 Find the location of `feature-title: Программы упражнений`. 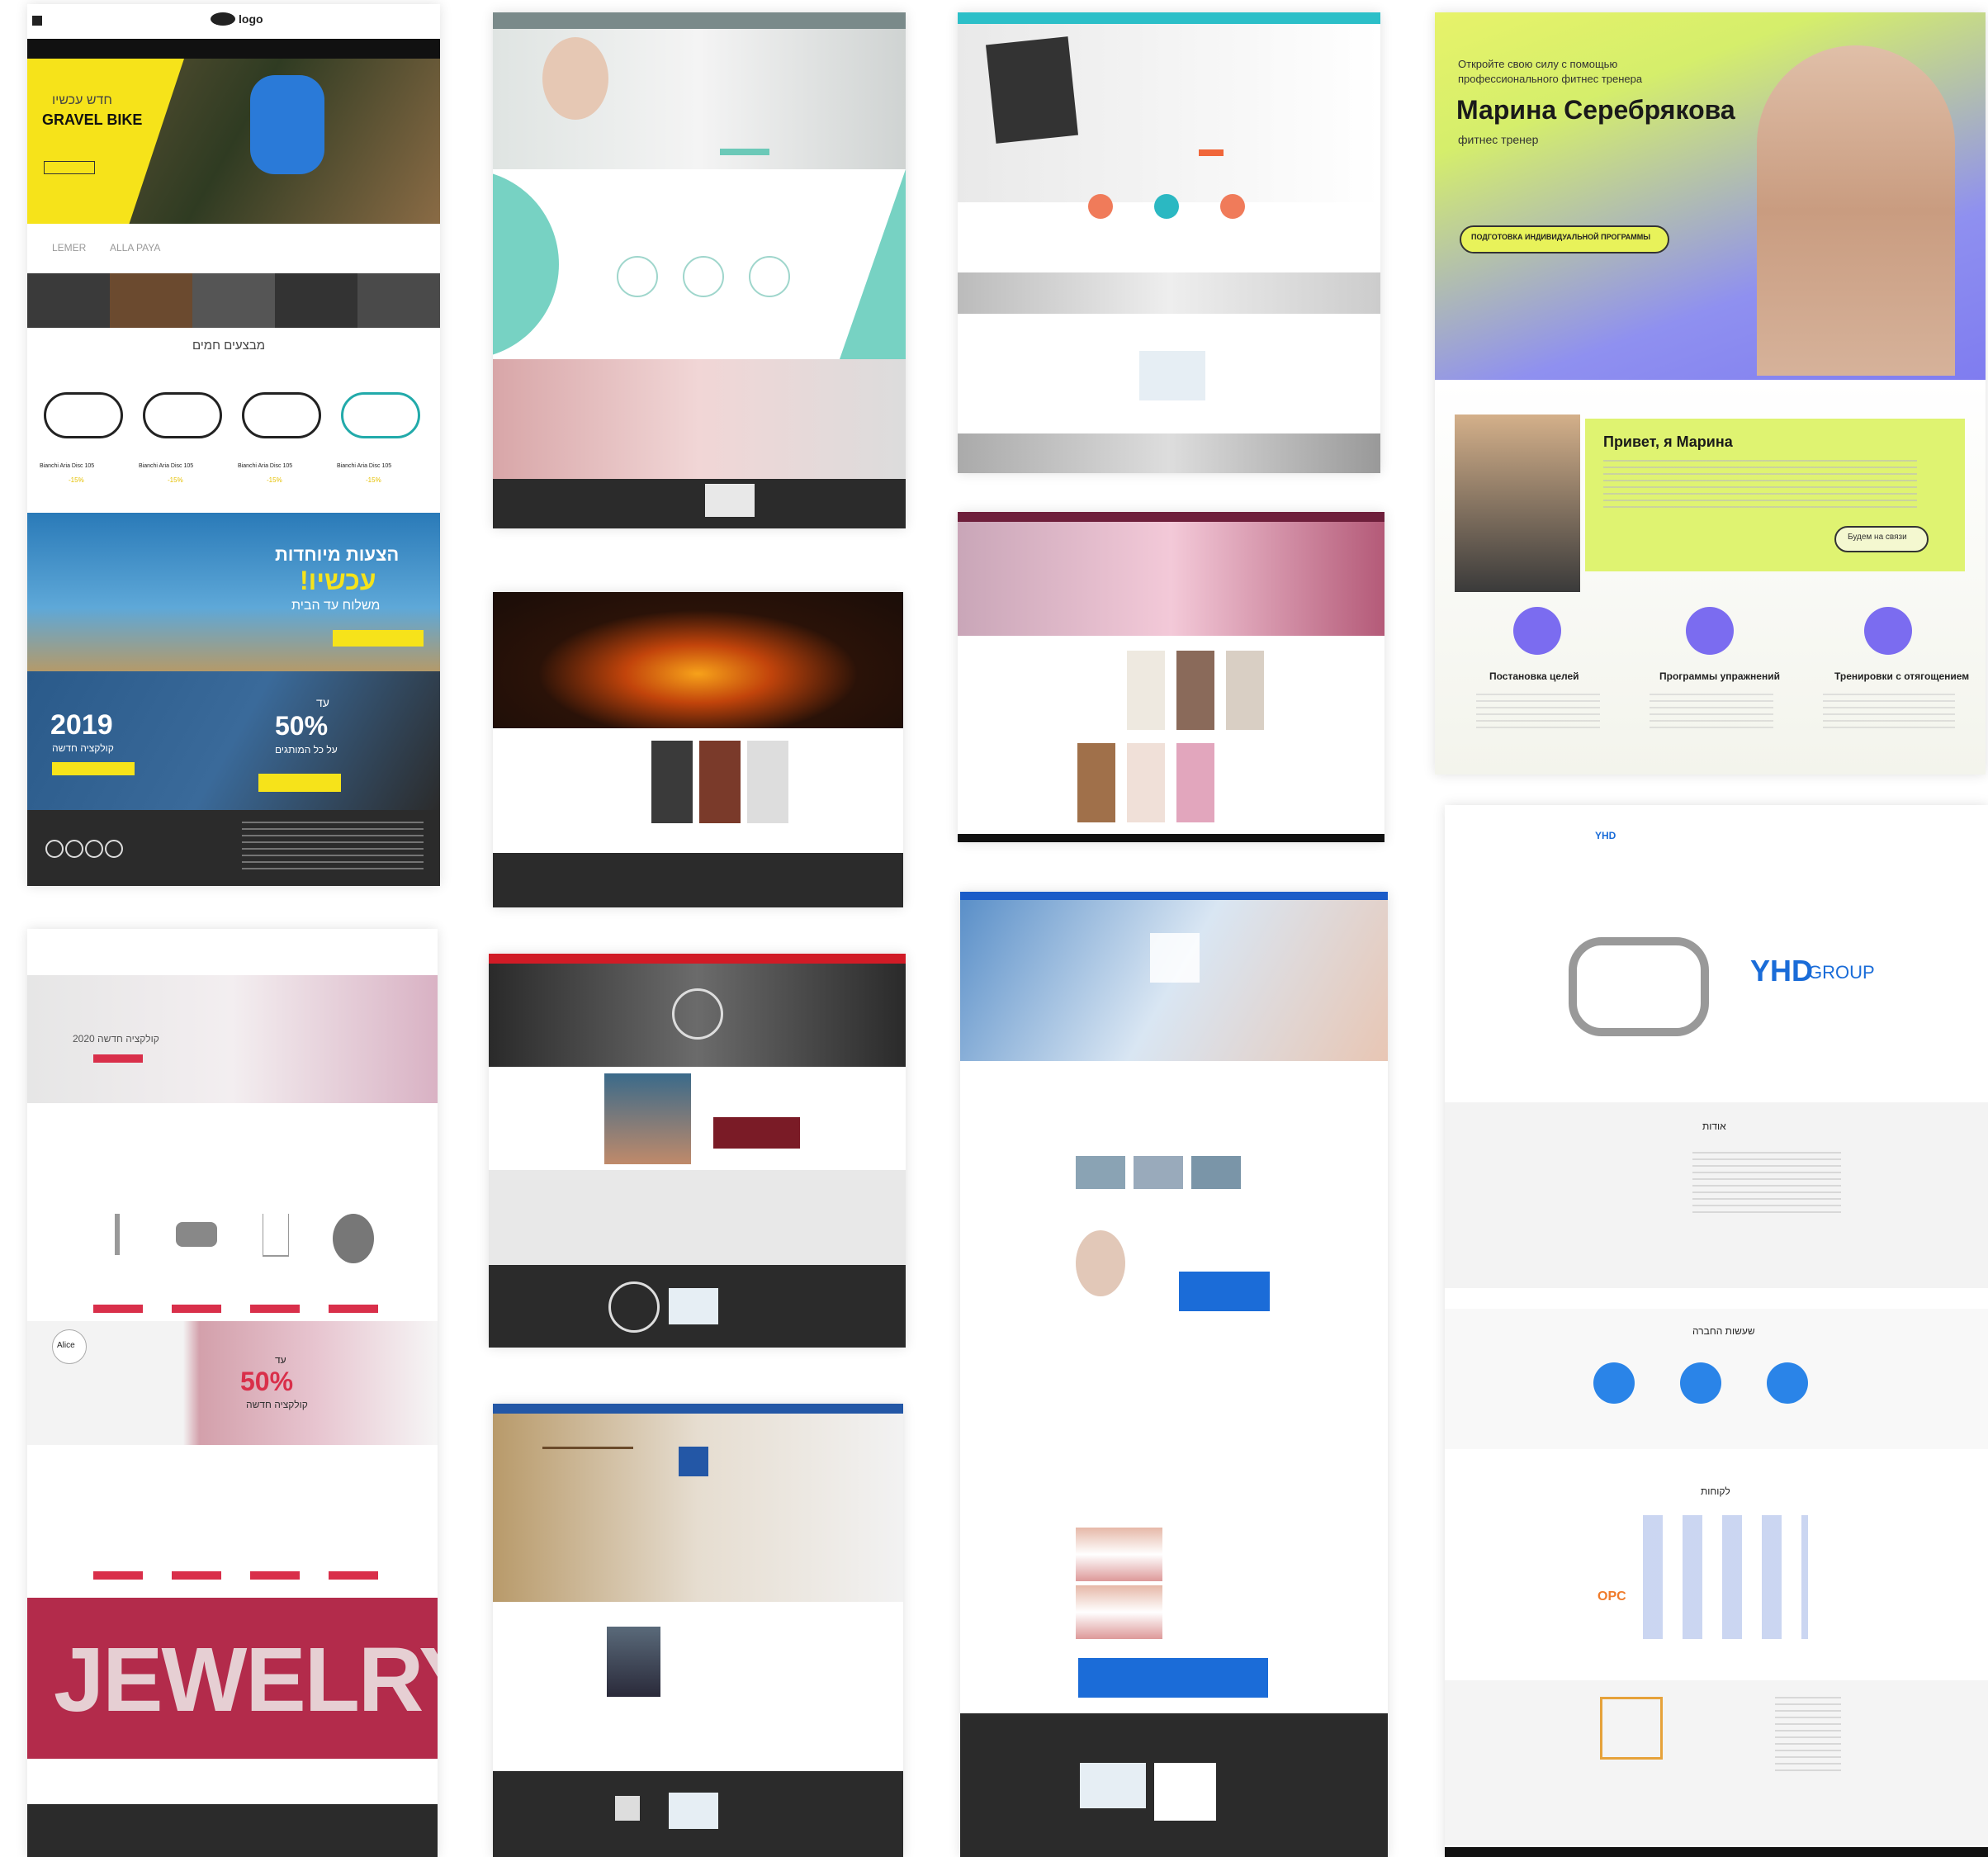

feature-title: Программы упражнений is located at coordinates (1719, 676).